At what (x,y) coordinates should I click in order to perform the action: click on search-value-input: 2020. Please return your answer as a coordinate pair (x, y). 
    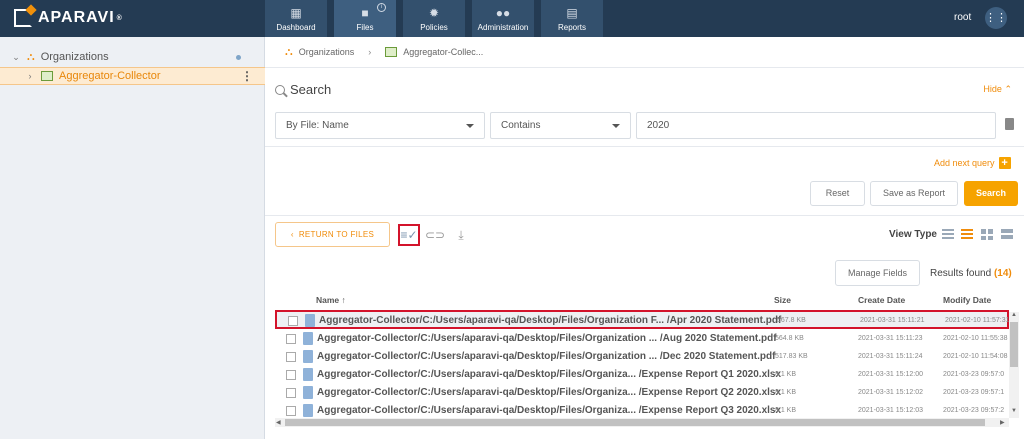
    Looking at the image, I should click on (816, 125).